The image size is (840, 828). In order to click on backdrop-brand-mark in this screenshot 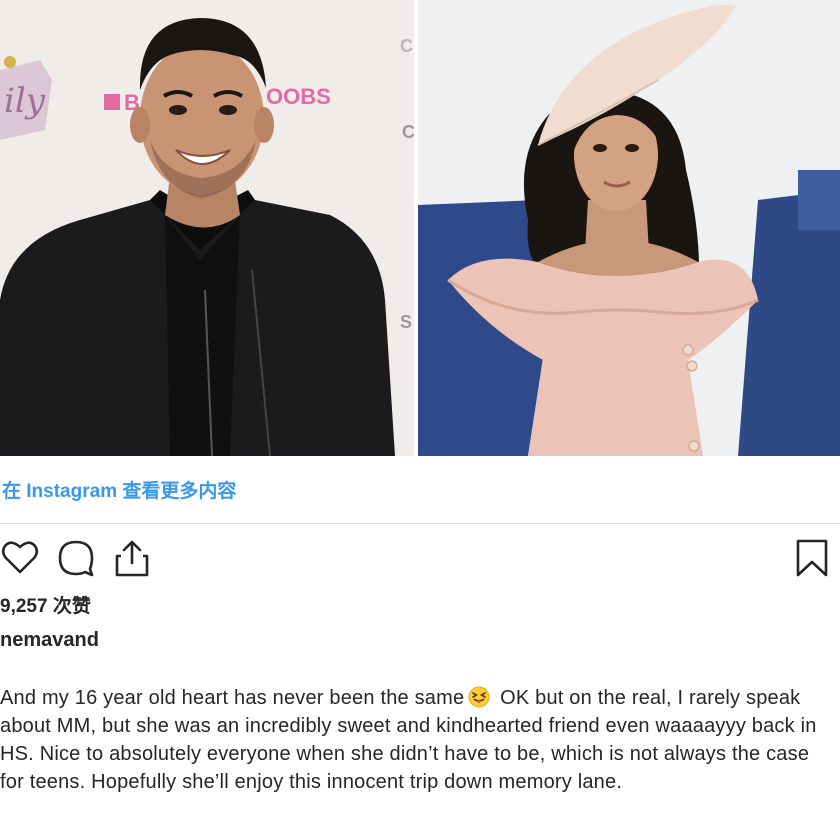, I will do `click(112, 102)`.